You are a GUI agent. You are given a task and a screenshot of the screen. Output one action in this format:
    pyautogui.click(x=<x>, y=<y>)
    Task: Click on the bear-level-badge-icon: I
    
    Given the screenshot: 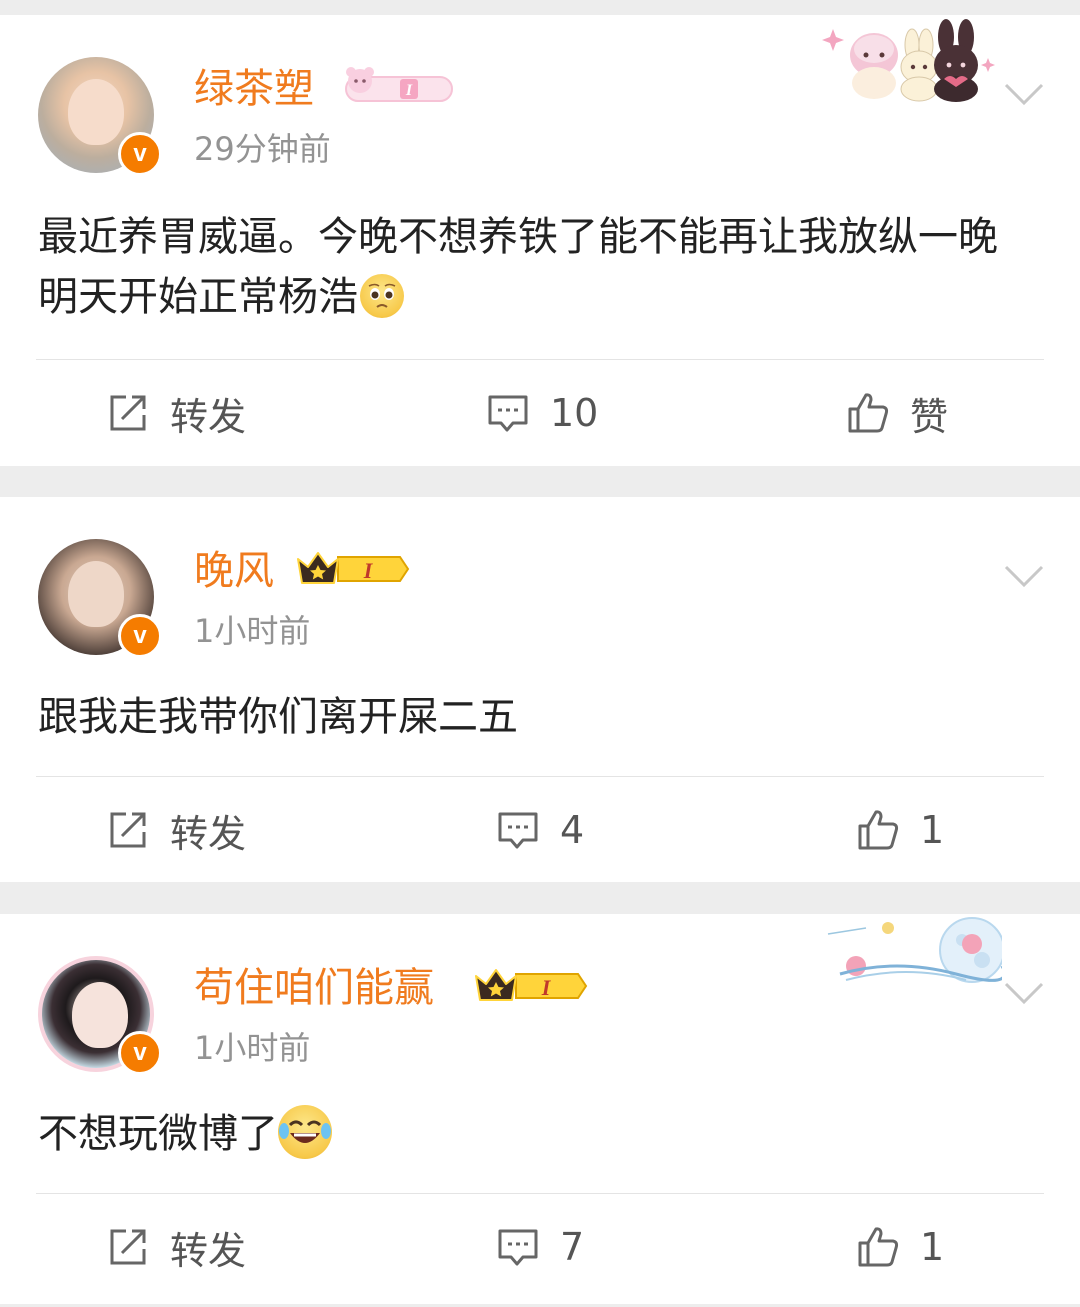 What is the action you would take?
    pyautogui.click(x=399, y=84)
    